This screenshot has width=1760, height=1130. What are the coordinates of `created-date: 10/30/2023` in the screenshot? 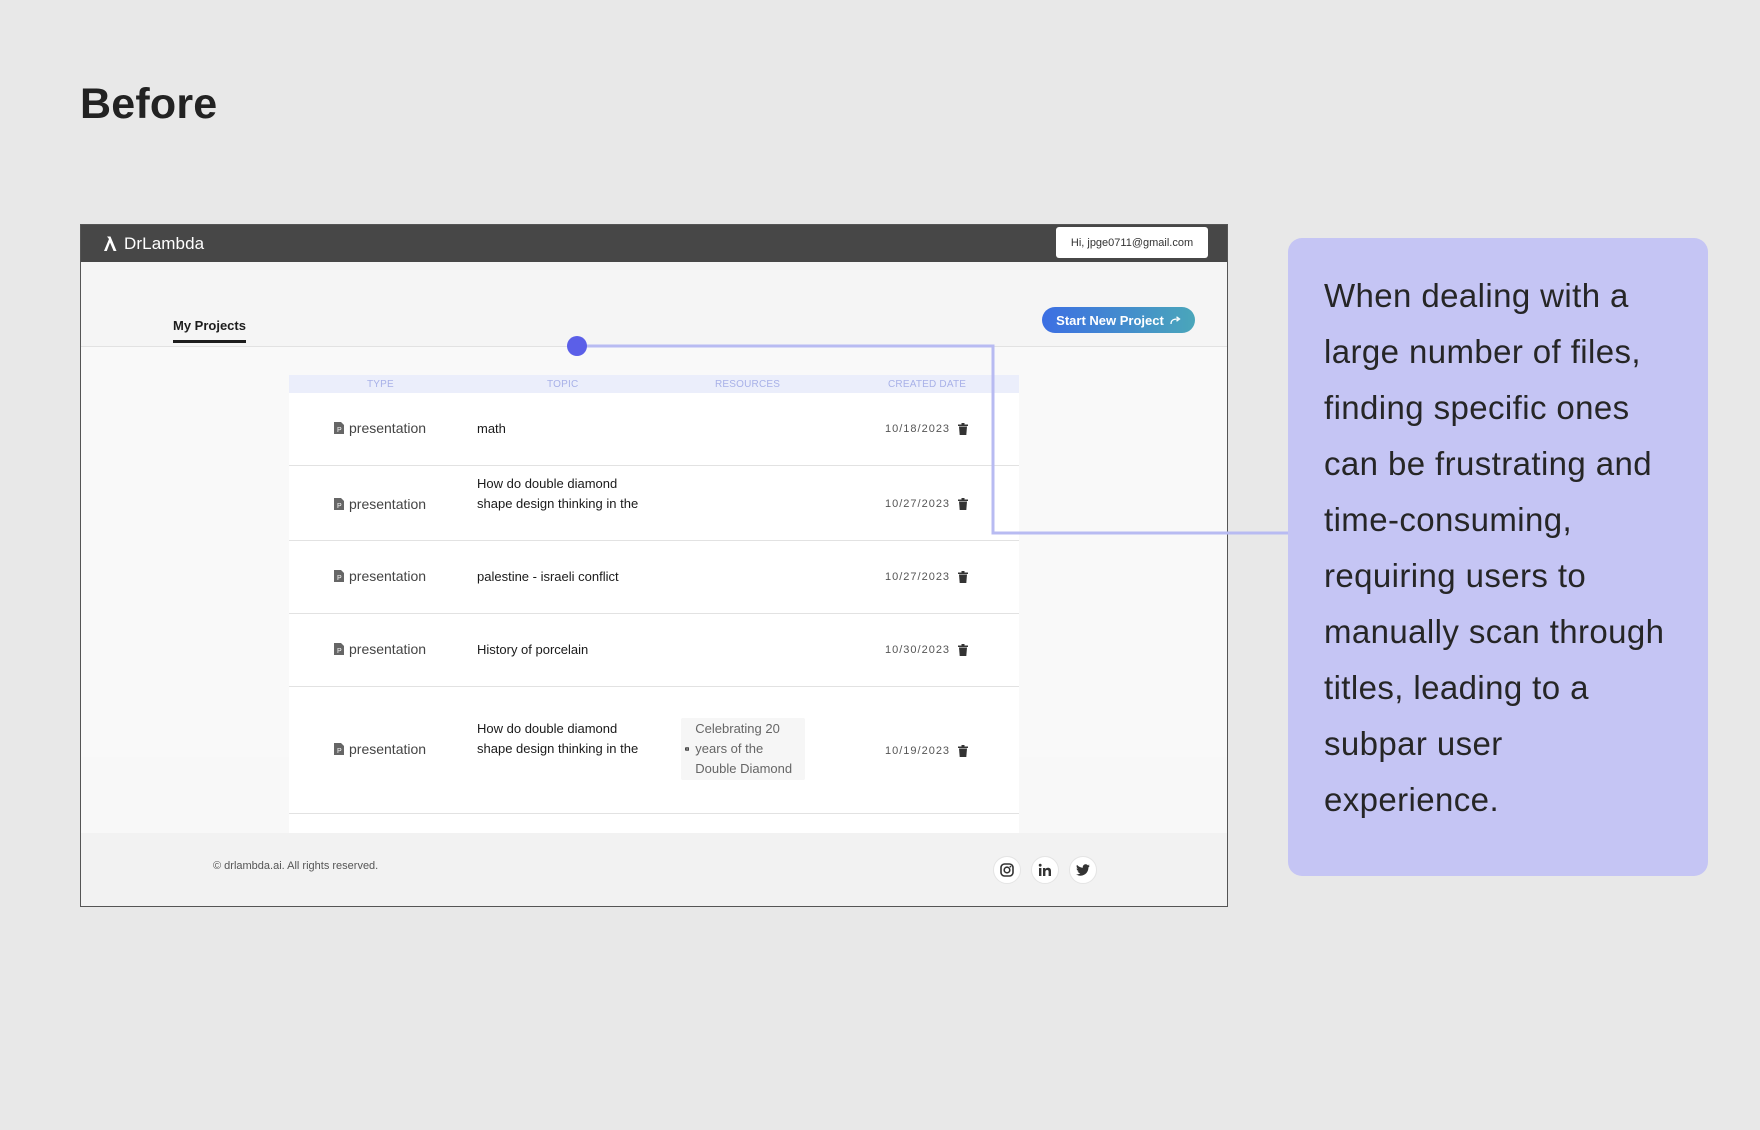 It's located at (918, 650).